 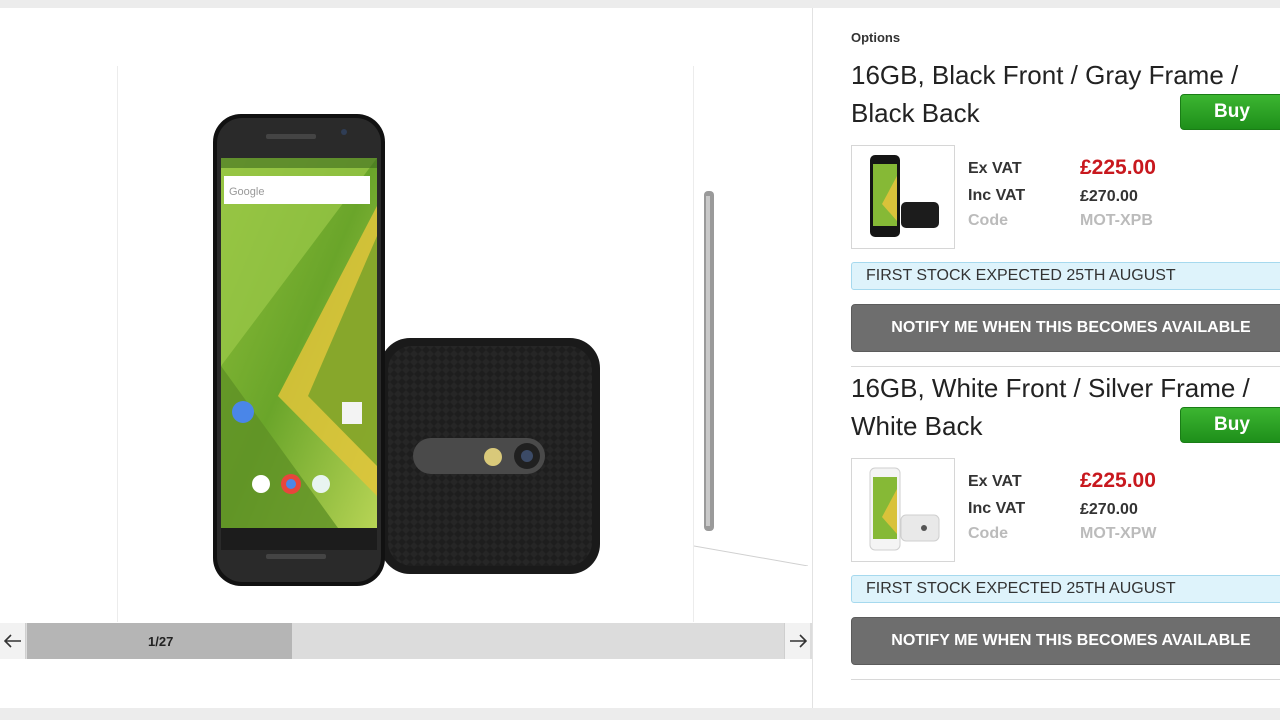 What do you see at coordinates (751, 378) in the screenshot?
I see `phone-side-image` at bounding box center [751, 378].